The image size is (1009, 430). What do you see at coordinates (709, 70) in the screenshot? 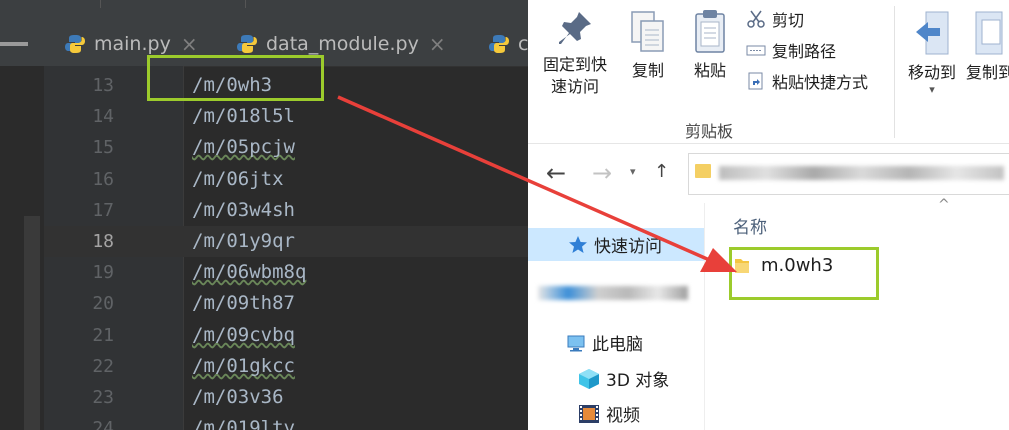
I see `paste-label: 粘贴` at bounding box center [709, 70].